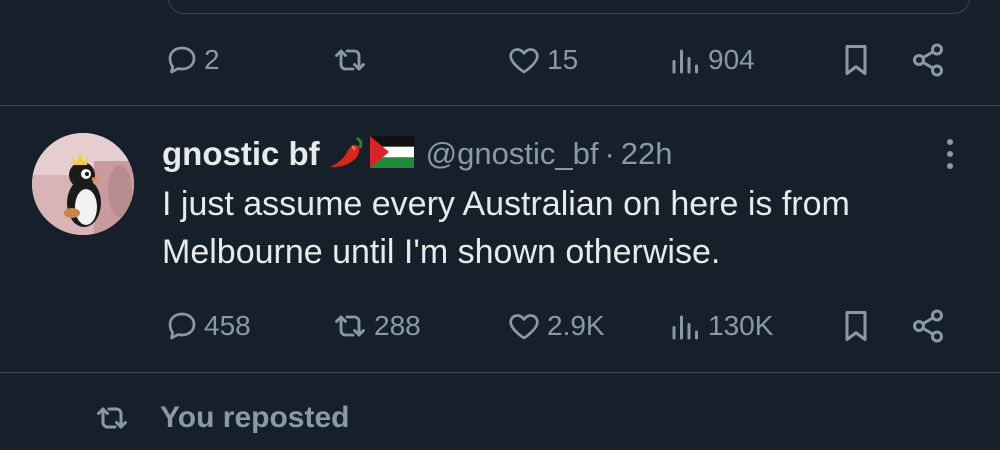 This screenshot has height=450, width=1000. What do you see at coordinates (254, 418) in the screenshot?
I see `reposted-label: You reposted` at bounding box center [254, 418].